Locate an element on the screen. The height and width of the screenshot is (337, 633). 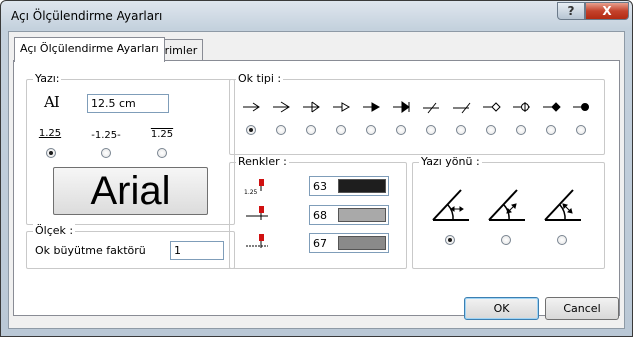
line-color-swatch is located at coordinates (362, 215).